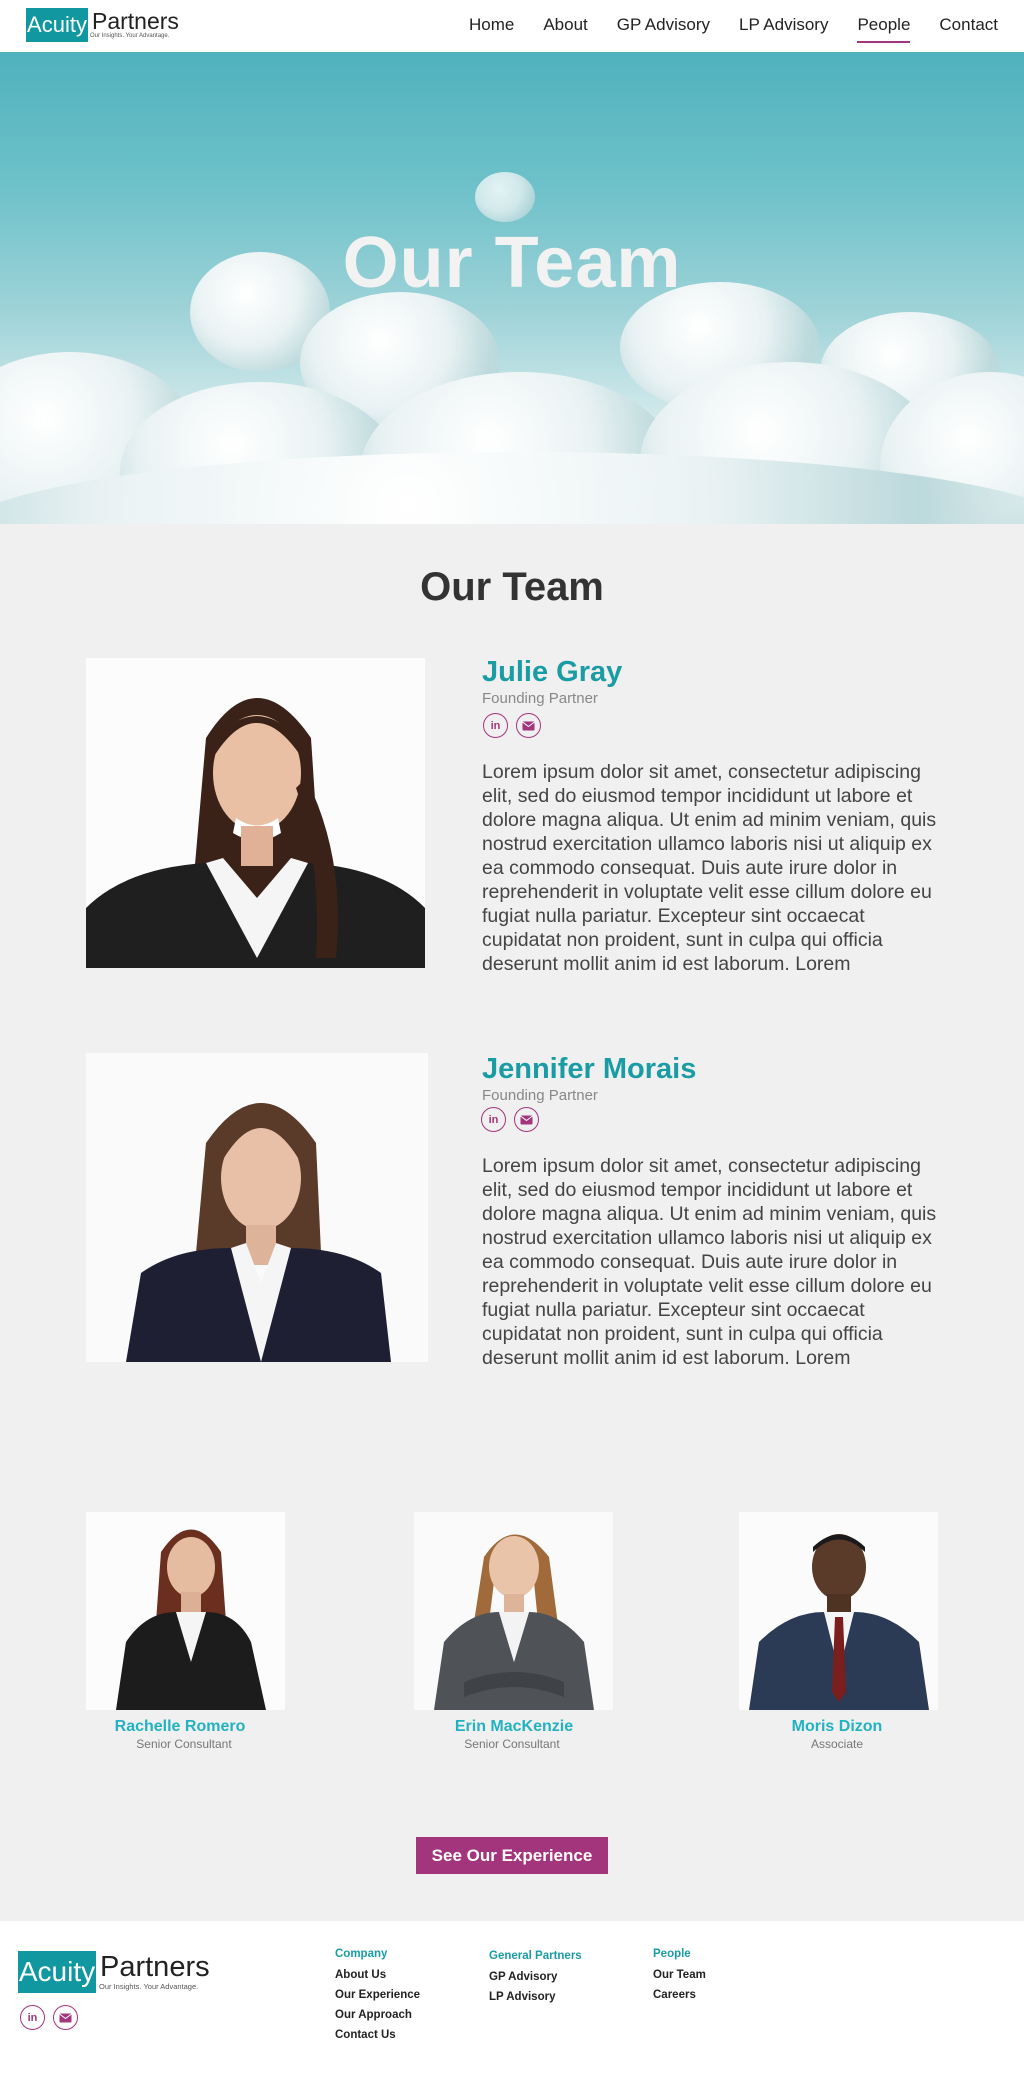 This screenshot has height=2078, width=1024. Describe the element at coordinates (377, 1975) in the screenshot. I see `footer-link-about-us: About Us` at that location.